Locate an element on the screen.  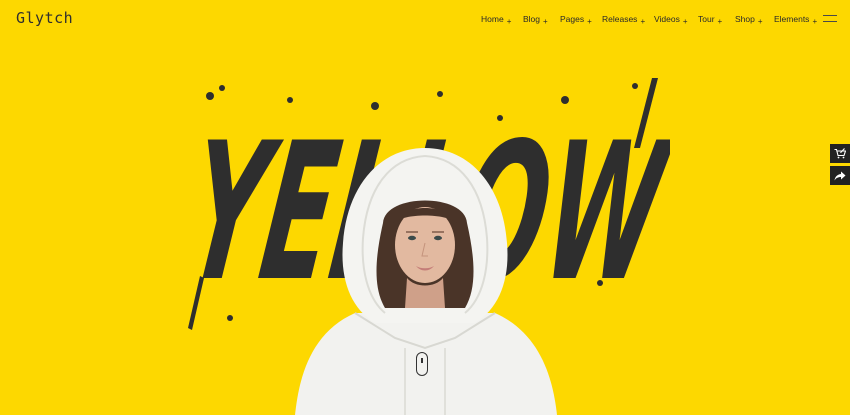
nav-label: Blog is located at coordinates (532, 19).